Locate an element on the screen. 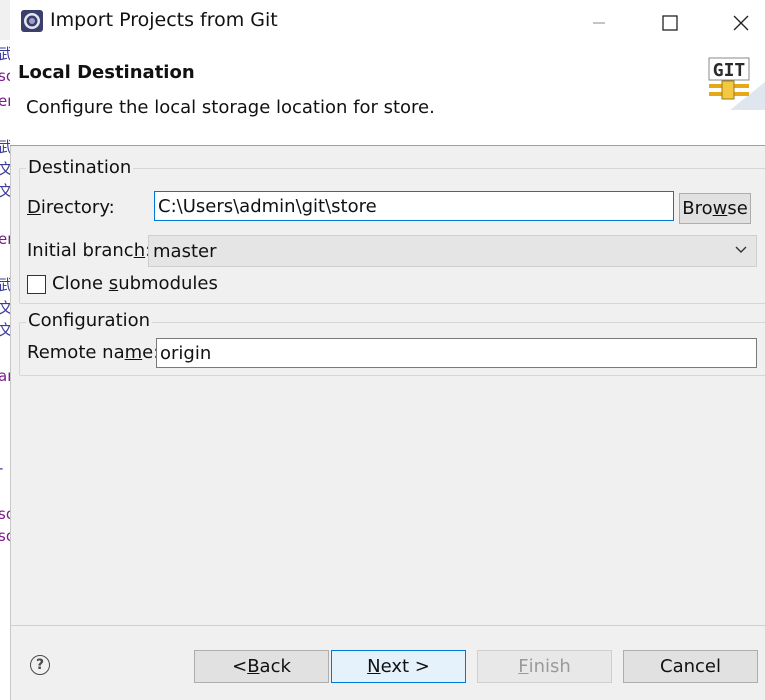  destination-group-label: Destination is located at coordinates (80, 167).